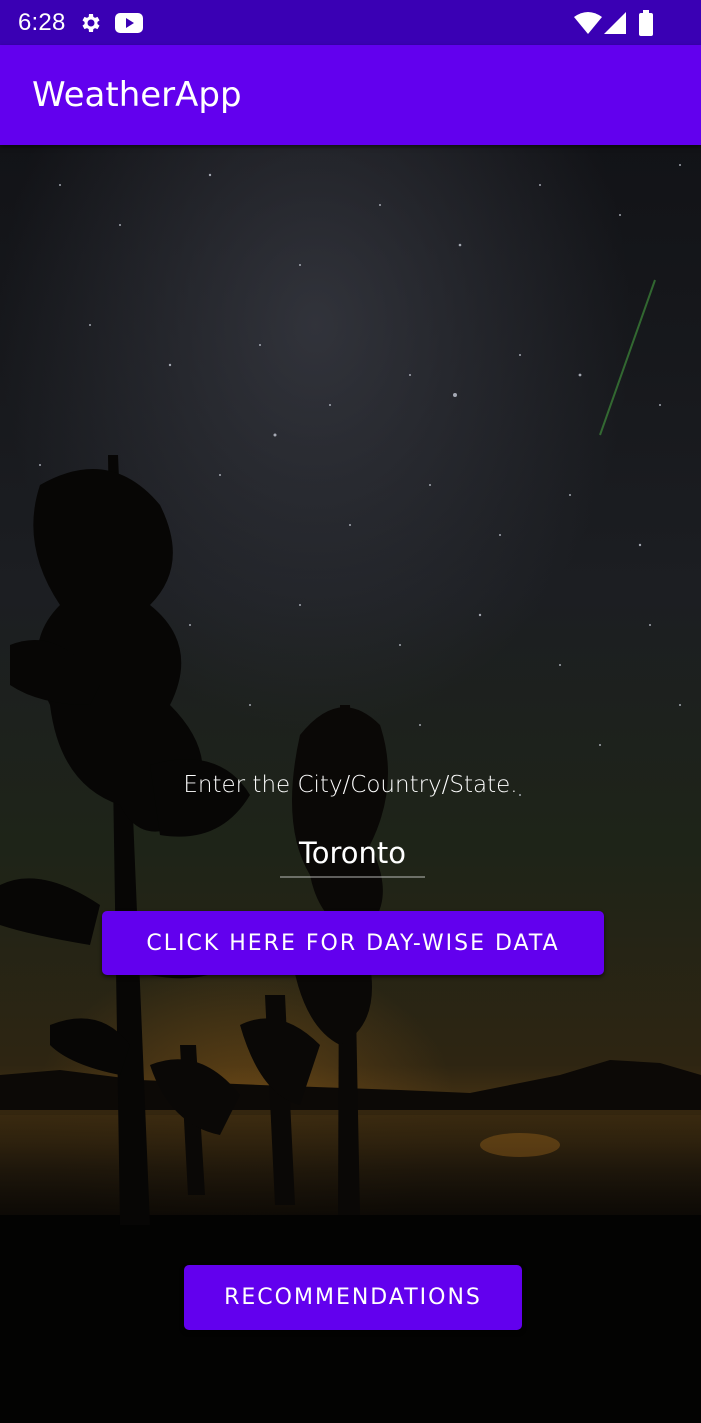  I want to click on city-prompt-label: Enter the City/Country/State., so click(350, 785).